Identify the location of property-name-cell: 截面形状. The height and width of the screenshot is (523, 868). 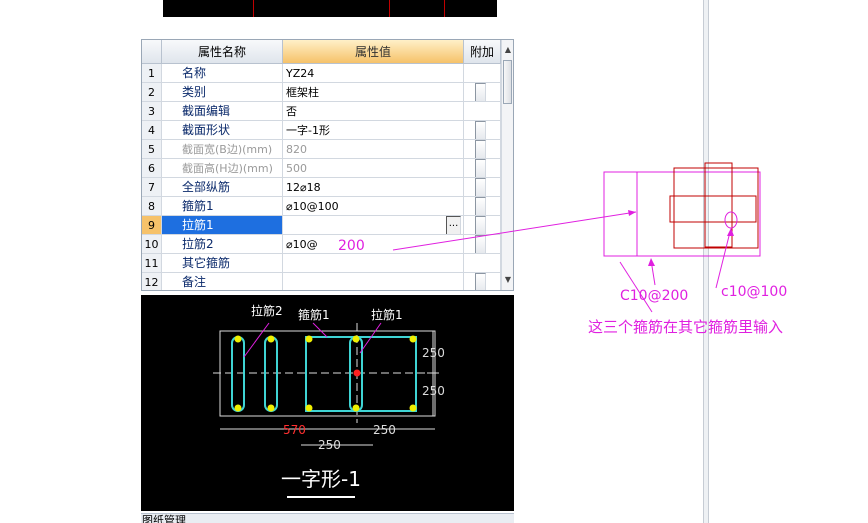
(222, 130).